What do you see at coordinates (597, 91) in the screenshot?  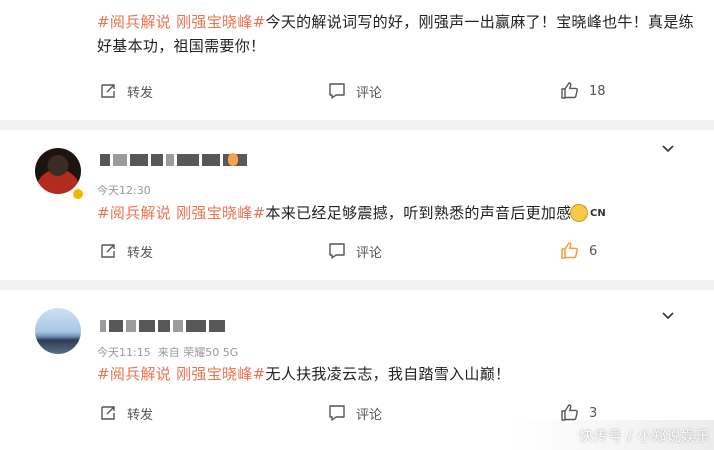 I see `like-count: 18` at bounding box center [597, 91].